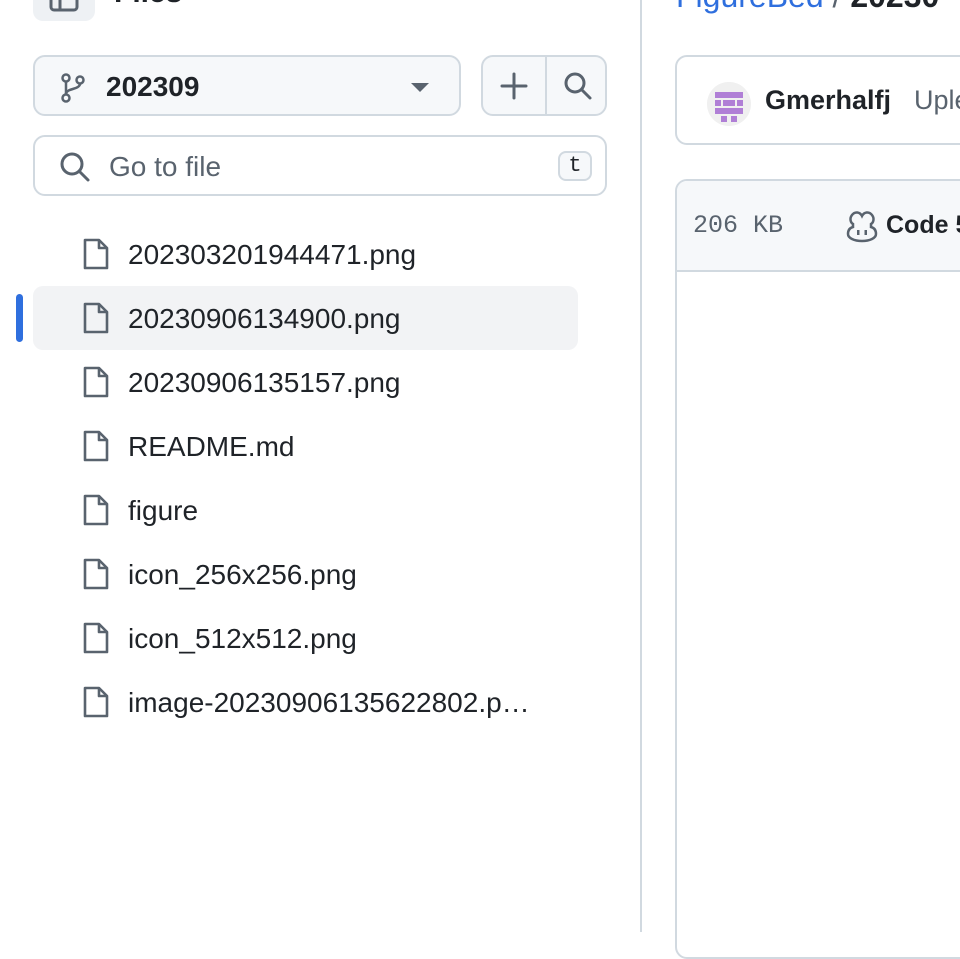  I want to click on file-tree-item: README.md, so click(320, 446).